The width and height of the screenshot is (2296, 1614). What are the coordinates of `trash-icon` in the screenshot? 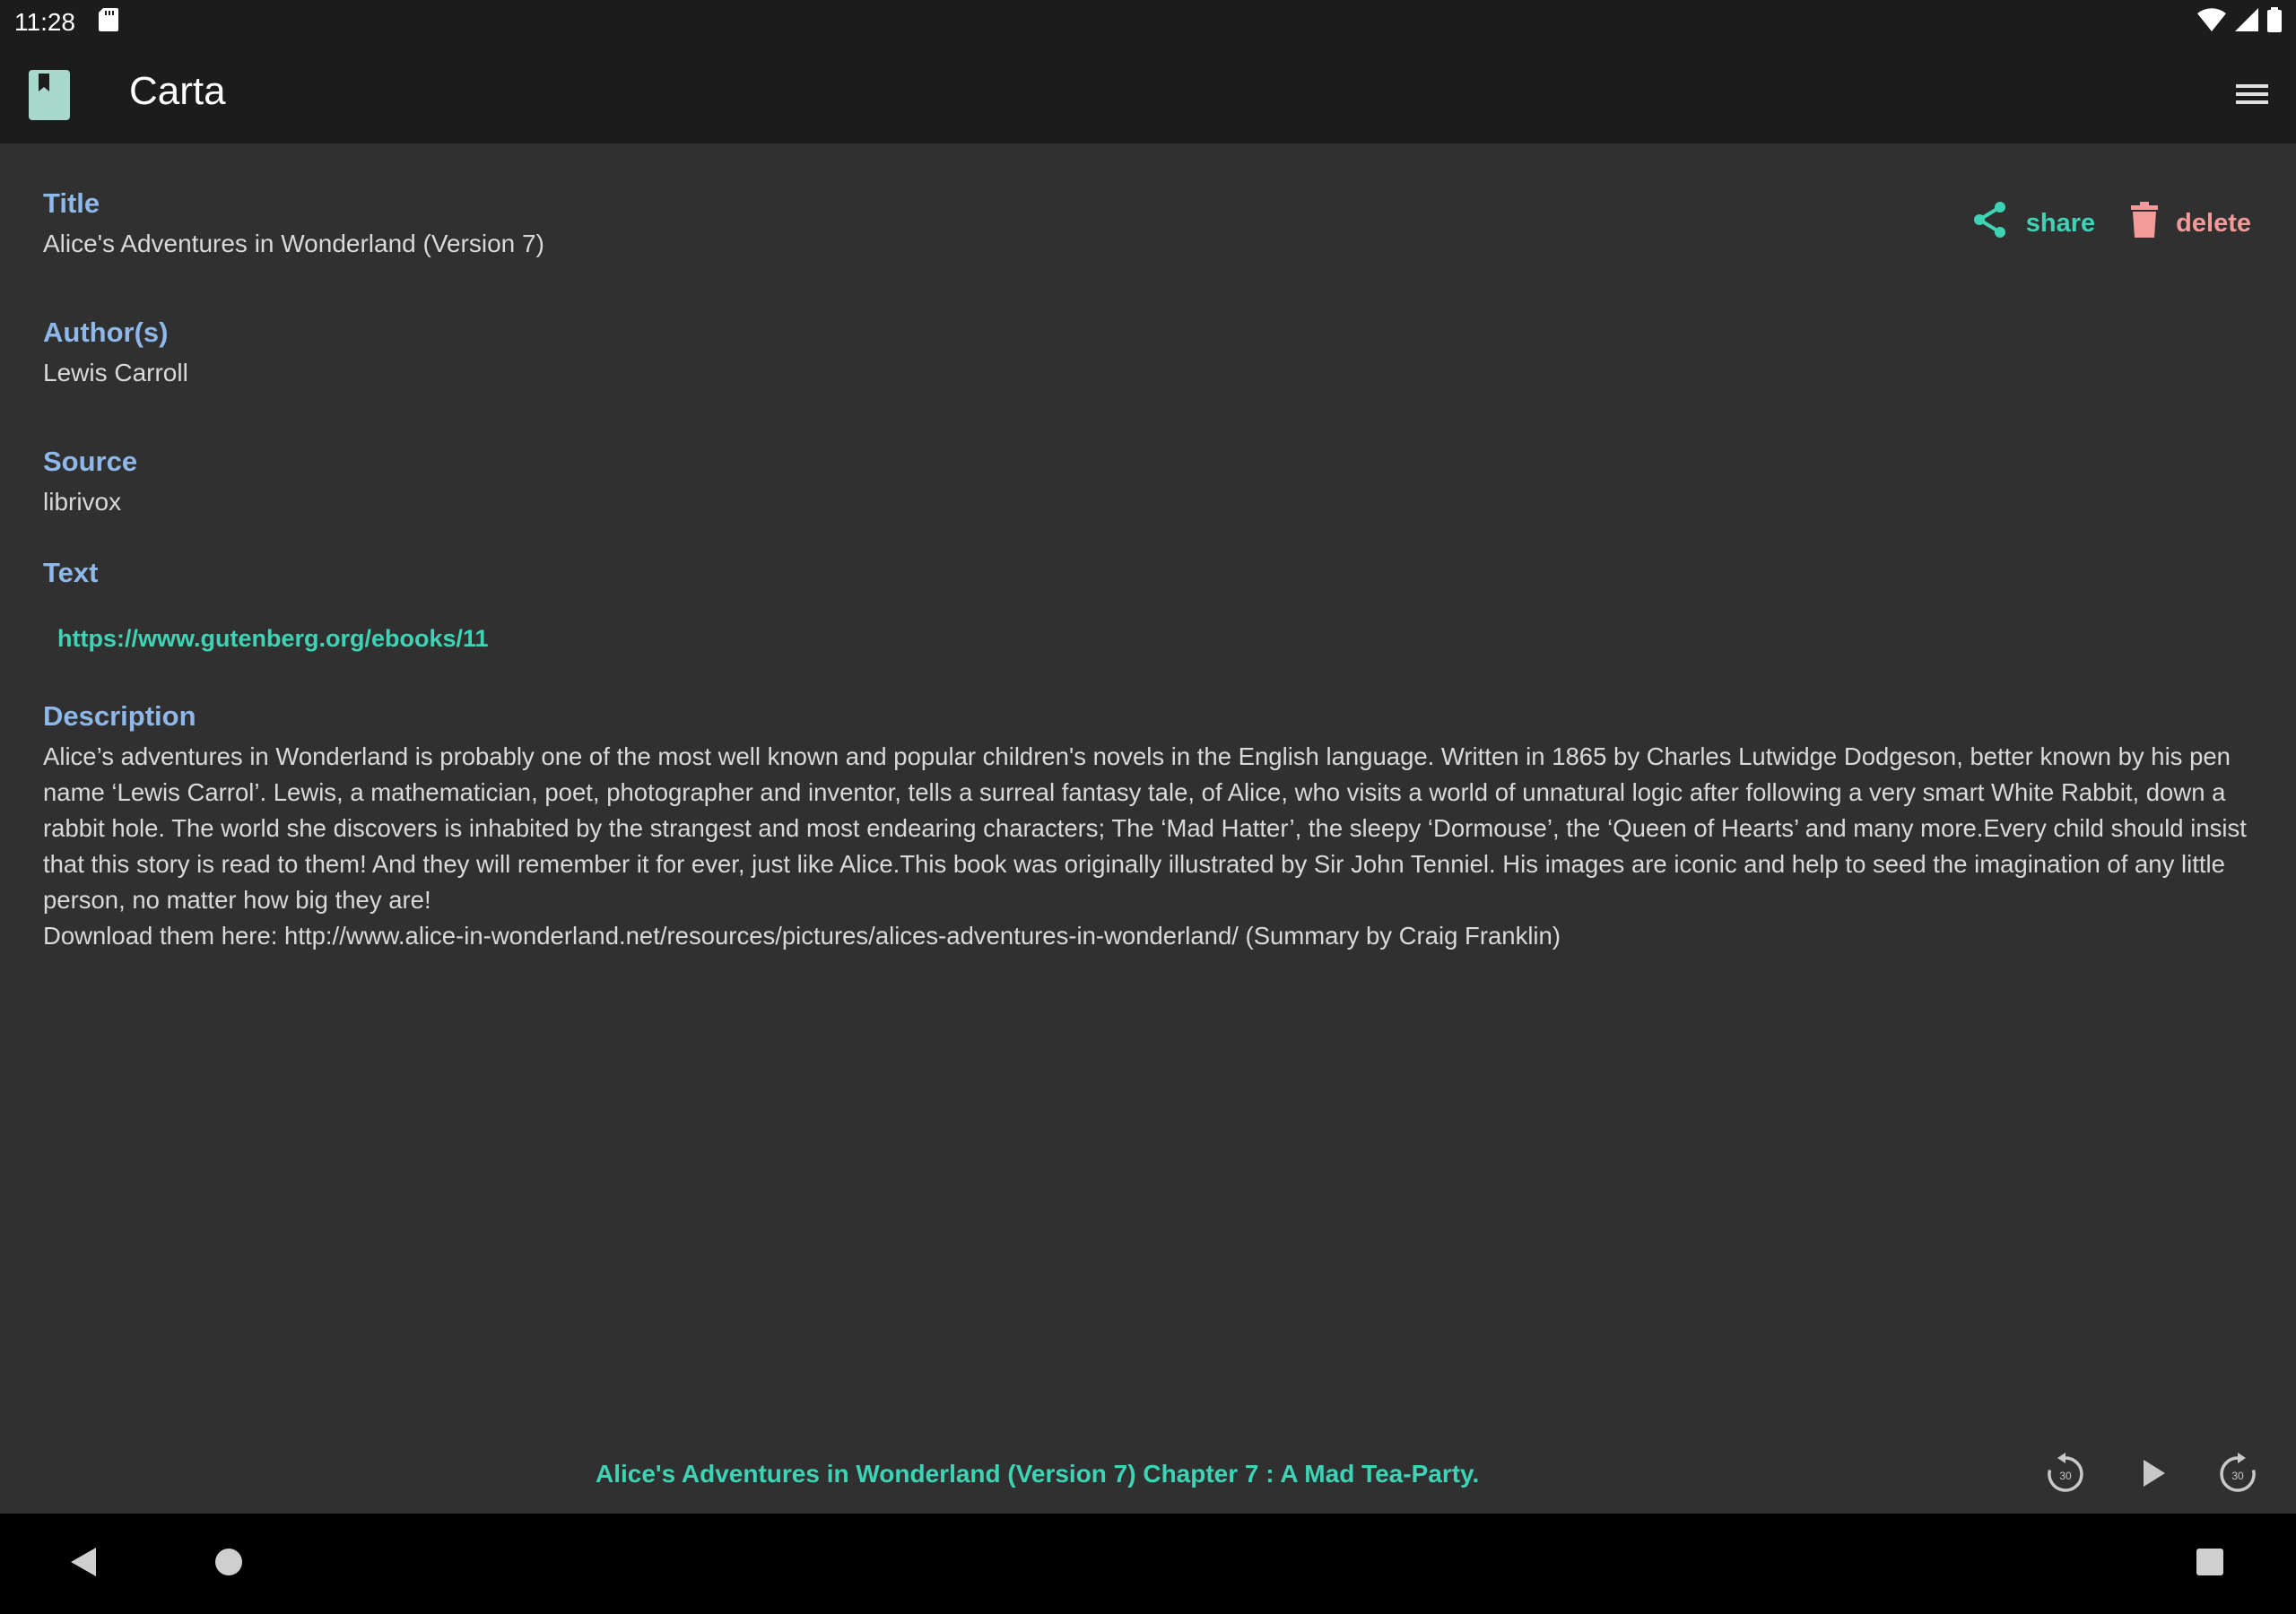 It's located at (2145, 223).